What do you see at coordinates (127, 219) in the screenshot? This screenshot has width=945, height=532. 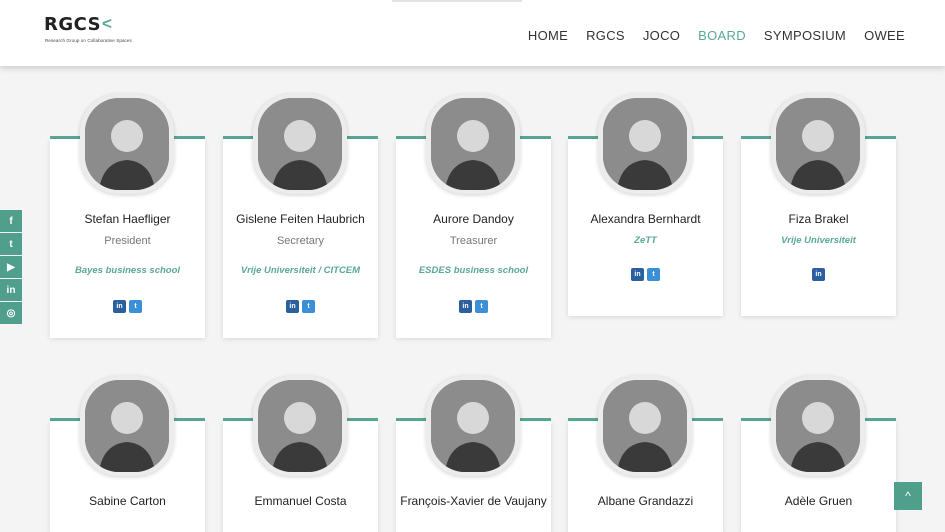 I see `member-name: Stefan Haefliger` at bounding box center [127, 219].